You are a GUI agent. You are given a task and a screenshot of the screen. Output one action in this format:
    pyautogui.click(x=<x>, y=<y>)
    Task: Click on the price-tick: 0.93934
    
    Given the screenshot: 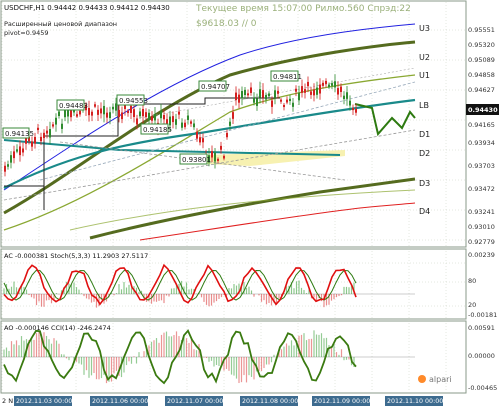 What is the action you would take?
    pyautogui.click(x=481, y=143)
    